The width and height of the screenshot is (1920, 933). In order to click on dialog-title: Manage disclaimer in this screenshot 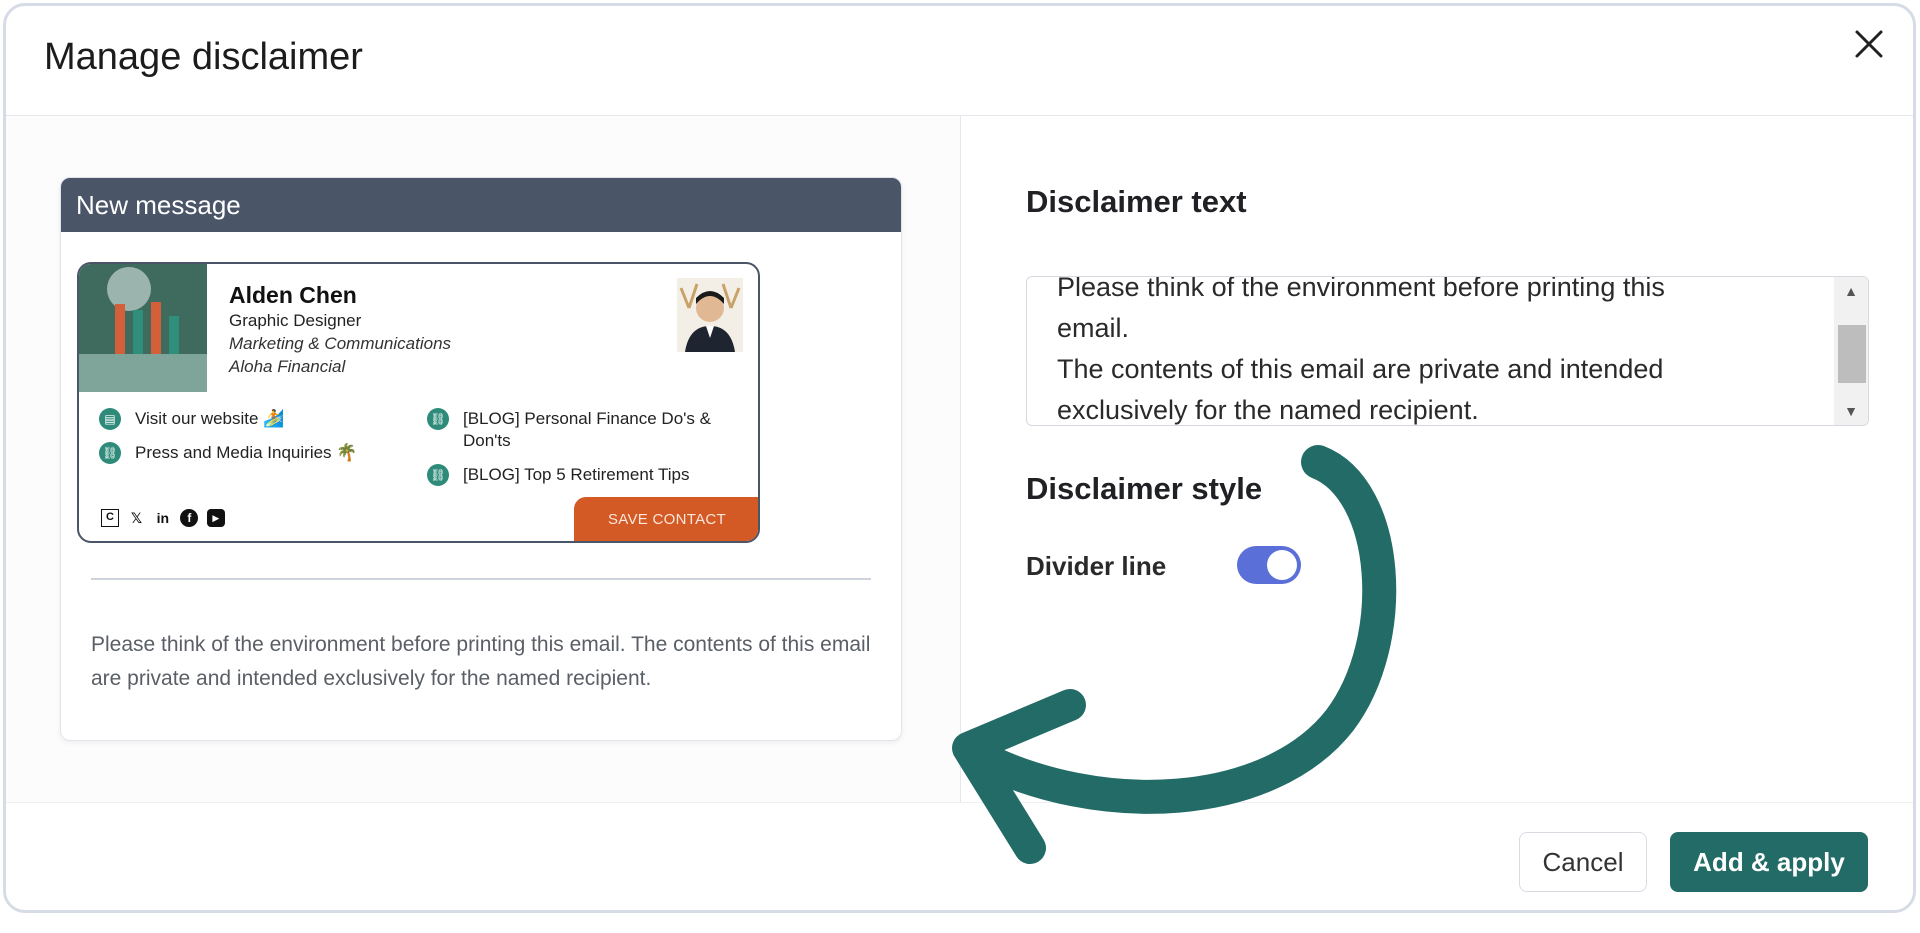, I will do `click(203, 57)`.